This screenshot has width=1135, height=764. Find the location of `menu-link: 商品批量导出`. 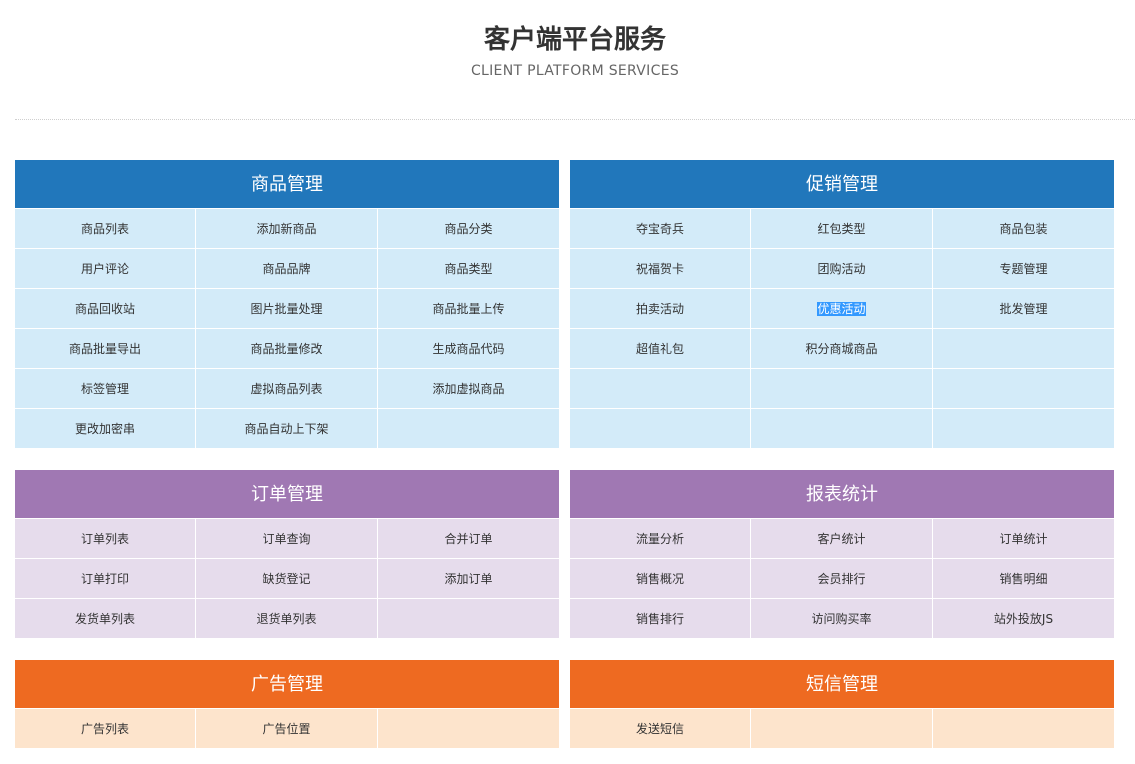

menu-link: 商品批量导出 is located at coordinates (105, 348).